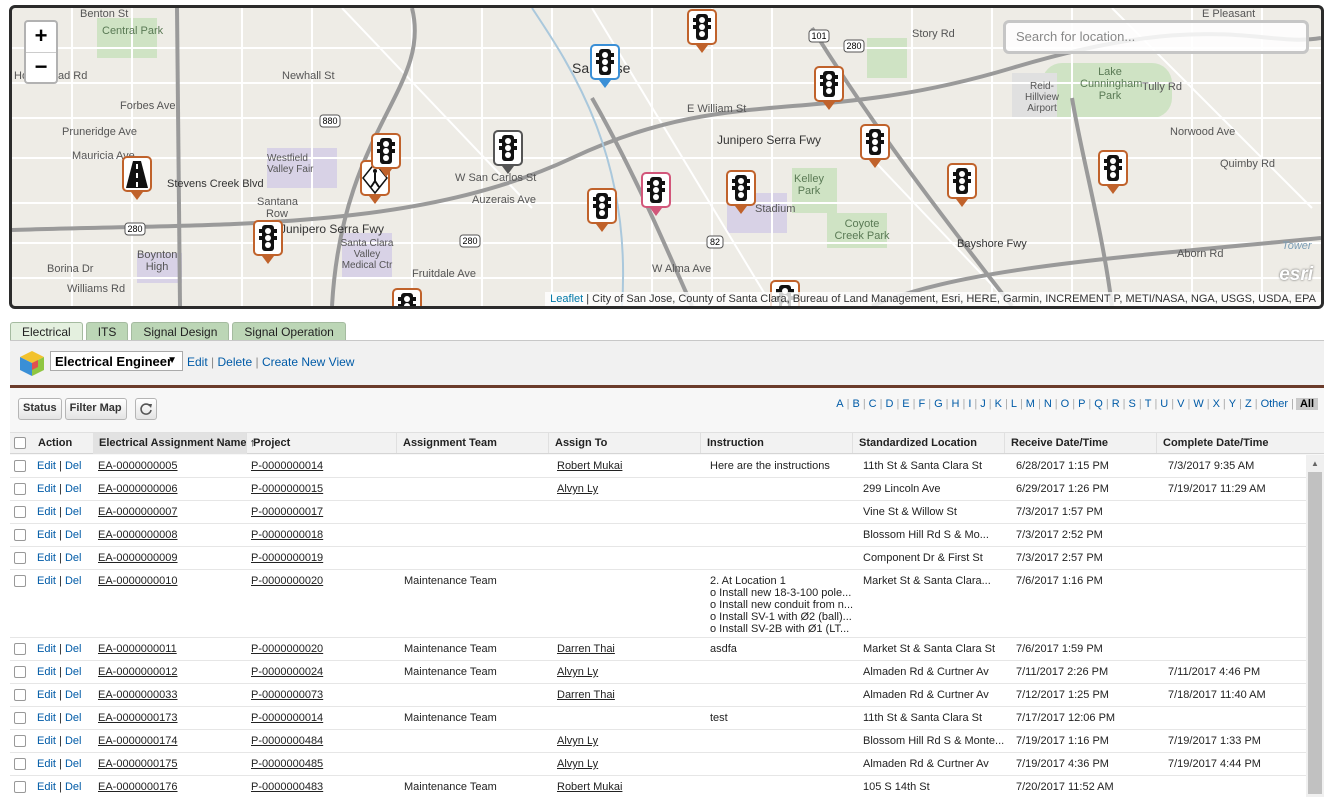 This screenshot has width=1332, height=797. I want to click on cell-name: EA-0000000174, so click(170, 741).